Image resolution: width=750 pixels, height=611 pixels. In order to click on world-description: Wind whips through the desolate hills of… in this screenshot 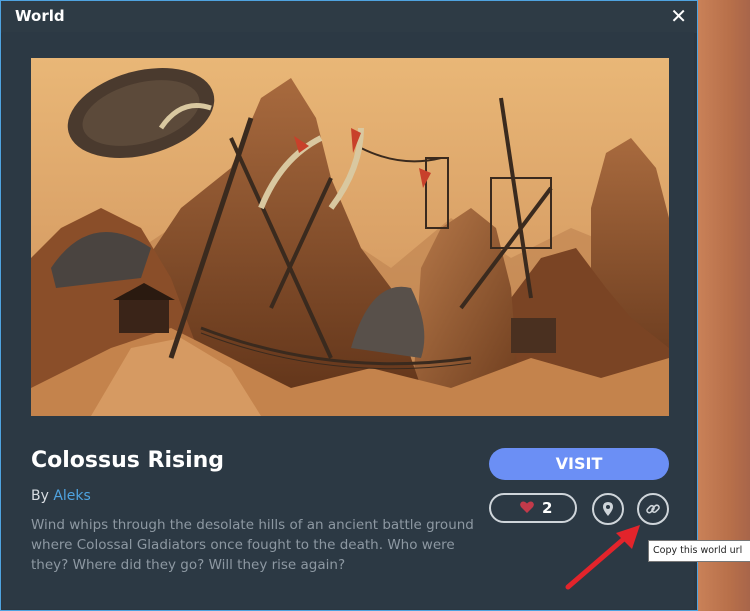, I will do `click(252, 545)`.